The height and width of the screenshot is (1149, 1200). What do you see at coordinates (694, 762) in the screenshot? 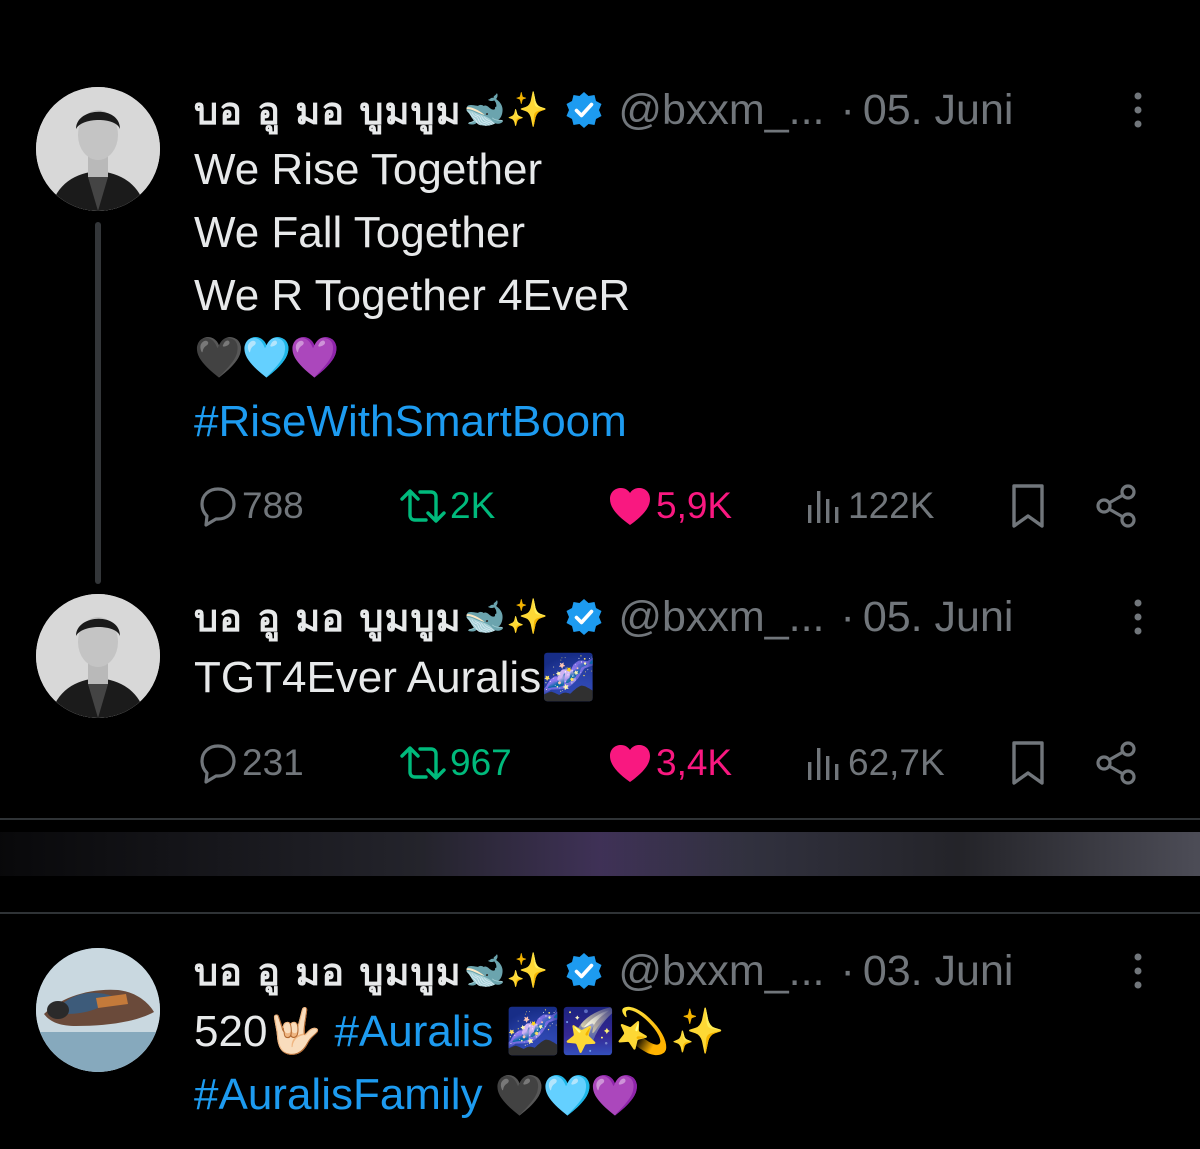
I see `like-count: 3,4K` at bounding box center [694, 762].